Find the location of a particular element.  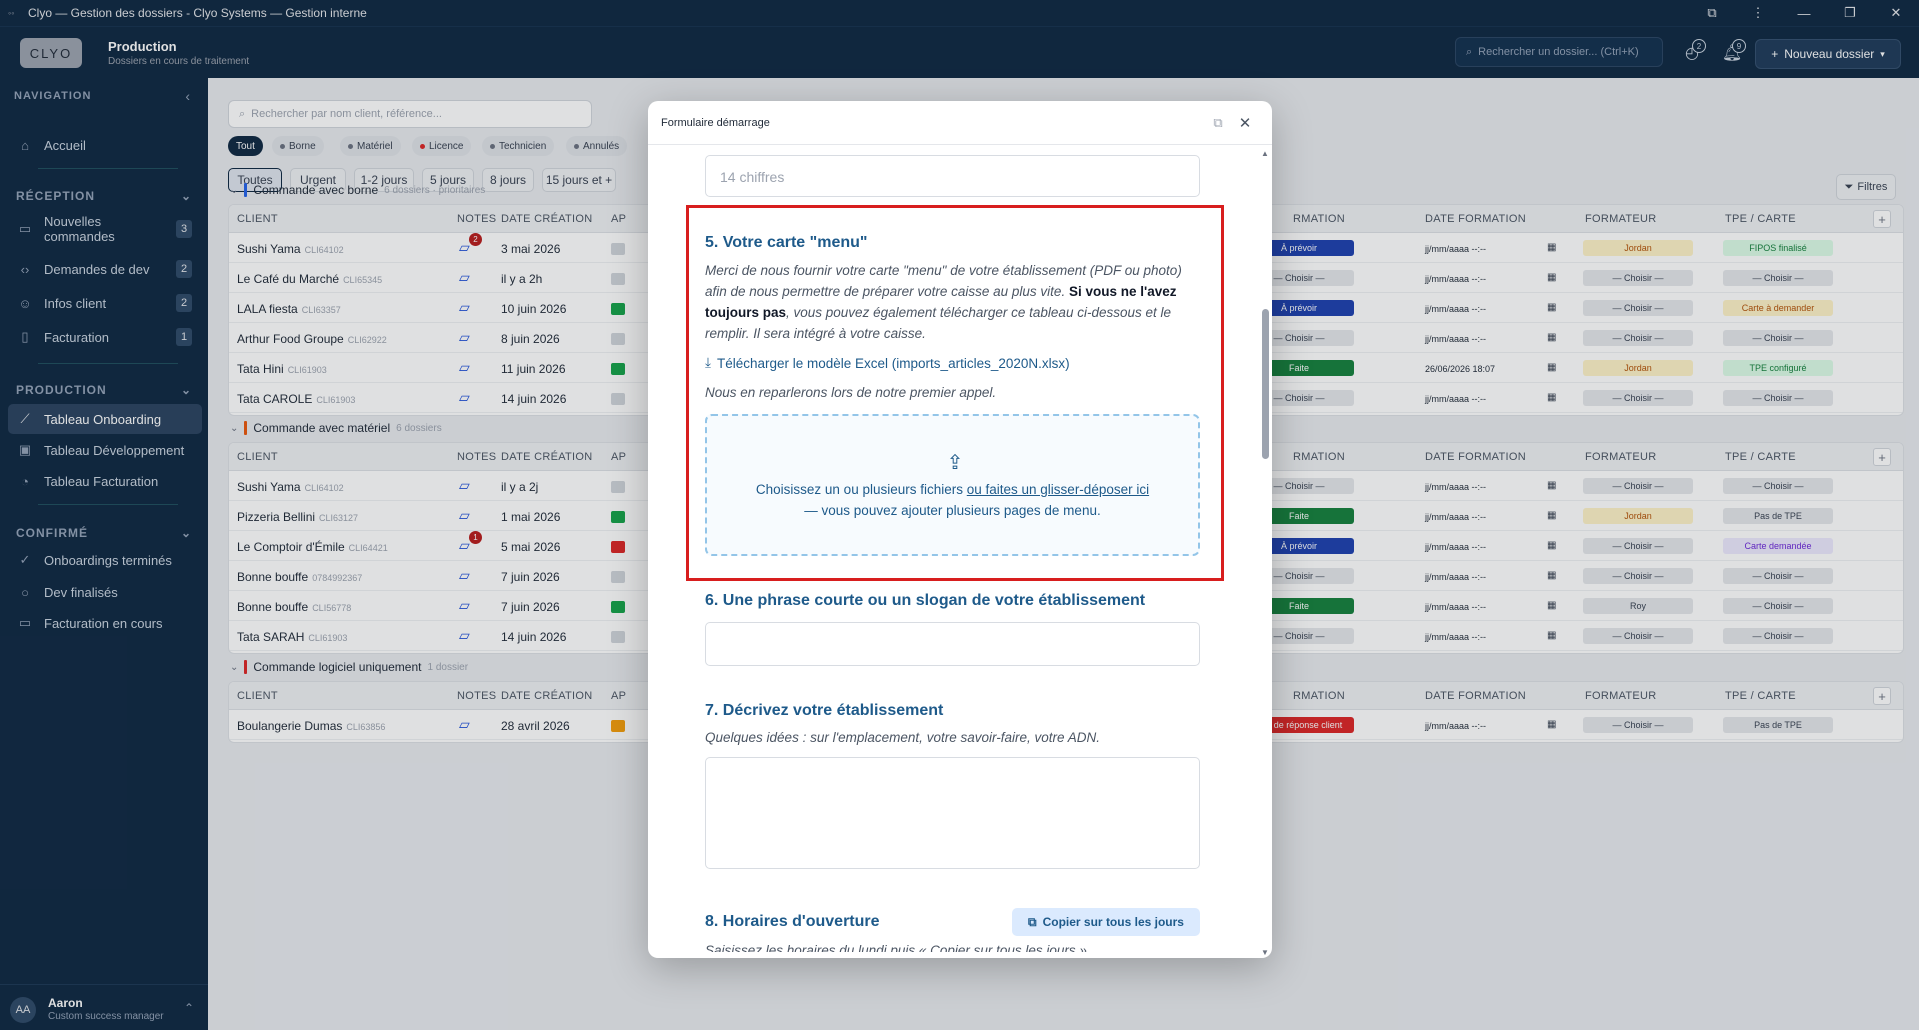

slogan-input is located at coordinates (952, 644).